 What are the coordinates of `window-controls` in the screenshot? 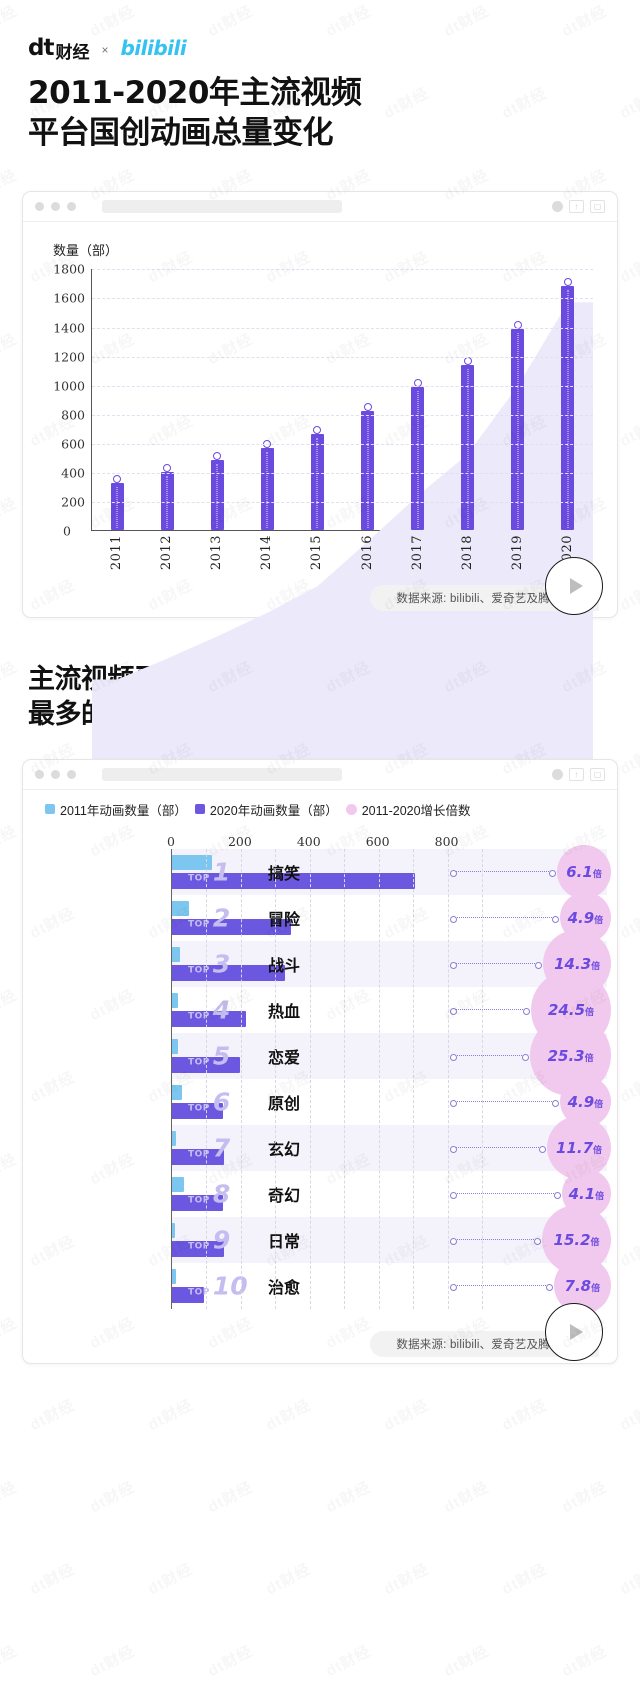 It's located at (55, 207).